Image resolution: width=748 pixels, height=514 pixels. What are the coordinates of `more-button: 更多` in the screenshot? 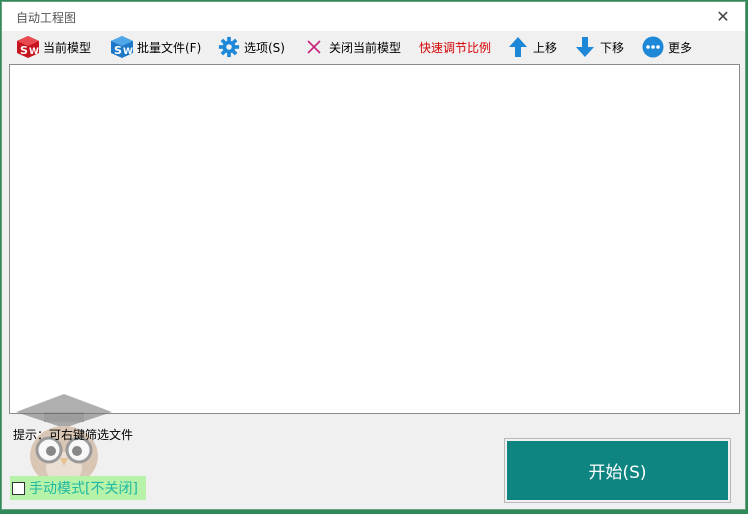 It's located at (666, 47).